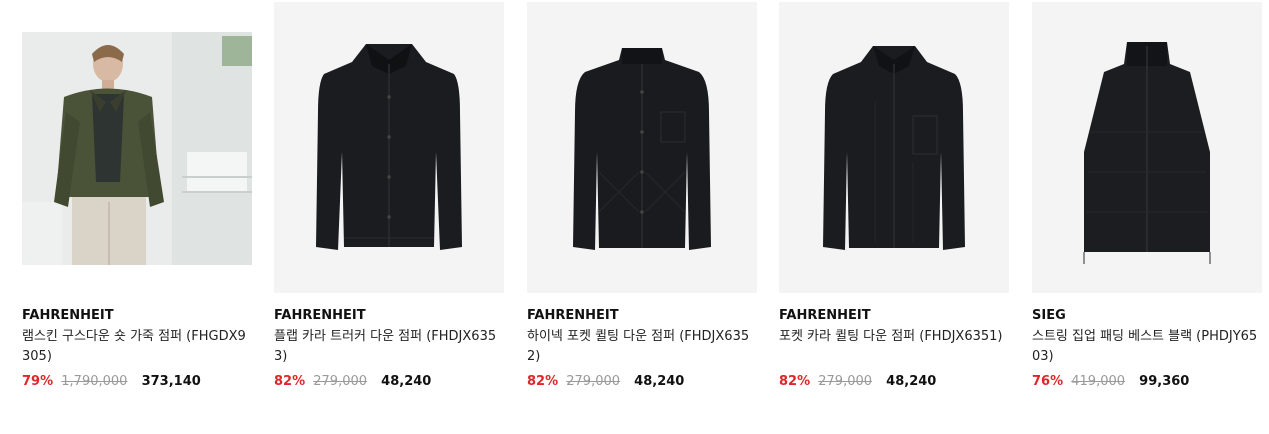 This screenshot has width=1269, height=434. Describe the element at coordinates (1048, 381) in the screenshot. I see `discount-rate: 76%` at that location.